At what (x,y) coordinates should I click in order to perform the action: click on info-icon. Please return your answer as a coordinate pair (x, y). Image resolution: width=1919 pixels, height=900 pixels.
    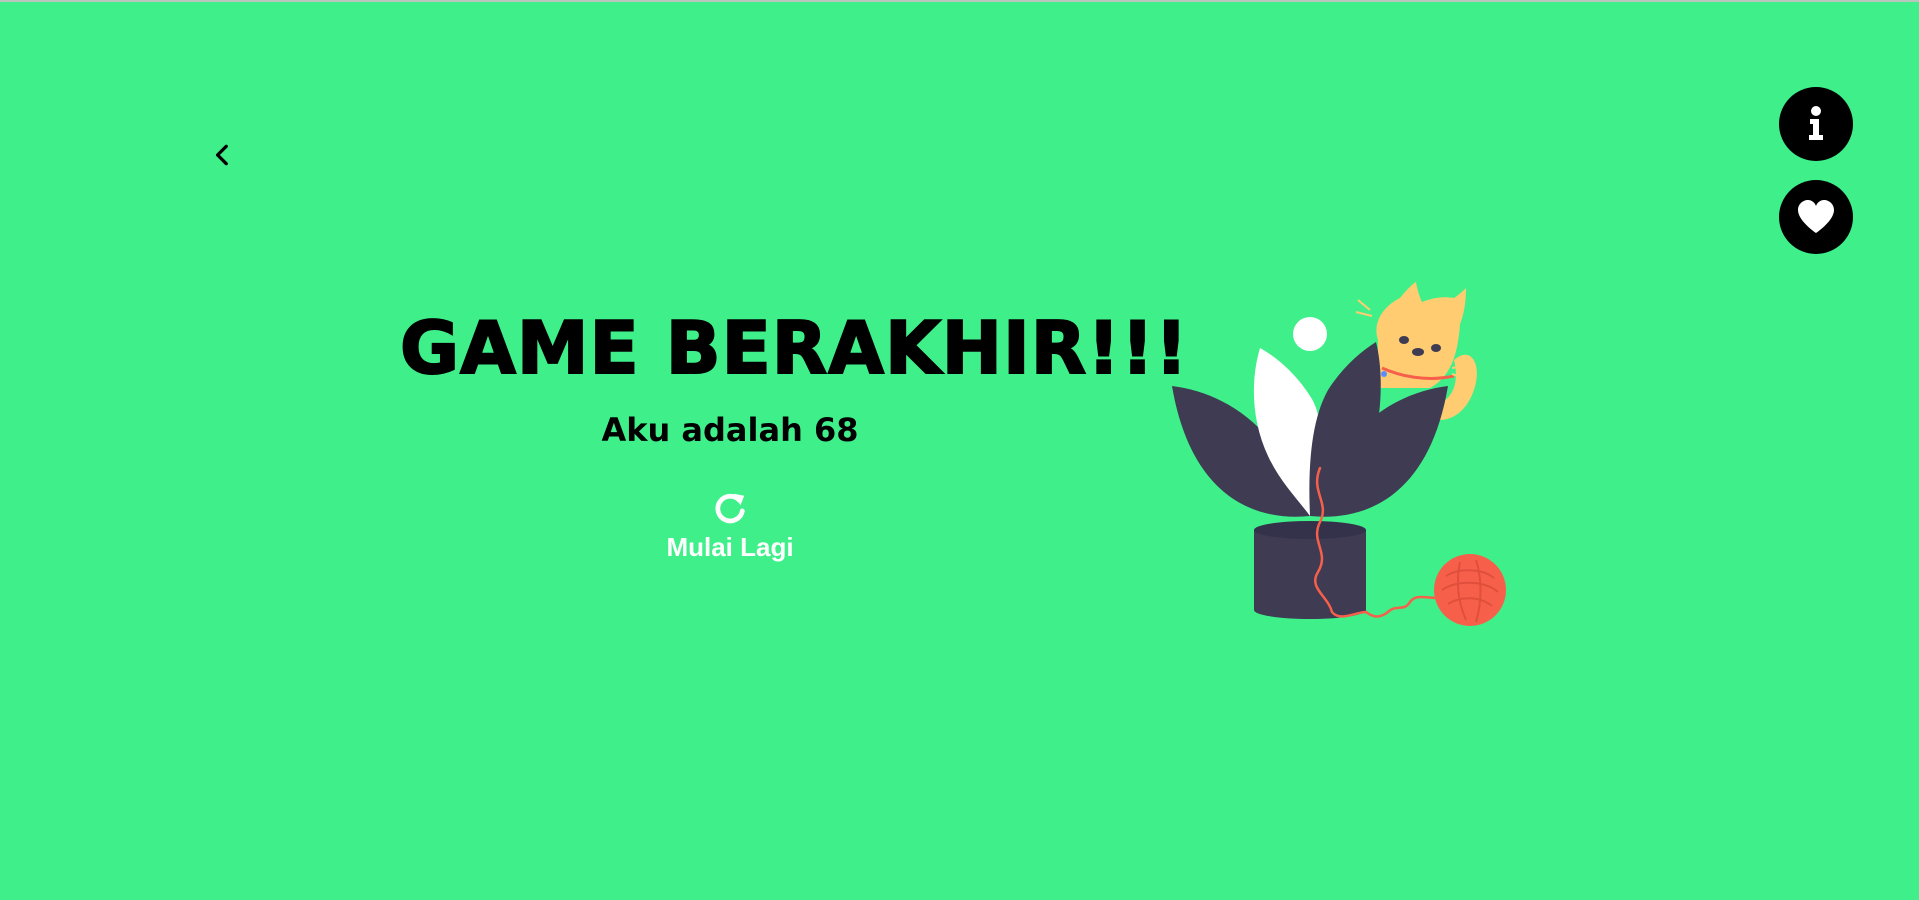
    Looking at the image, I should click on (1816, 123).